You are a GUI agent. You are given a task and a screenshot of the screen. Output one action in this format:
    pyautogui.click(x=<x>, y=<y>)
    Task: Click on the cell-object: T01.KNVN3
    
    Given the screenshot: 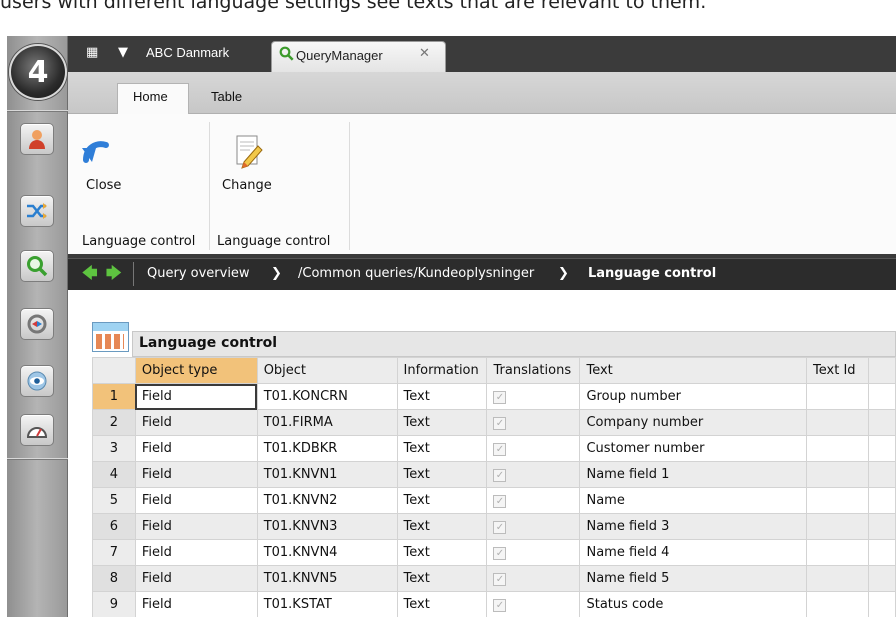 What is the action you would take?
    pyautogui.click(x=327, y=526)
    